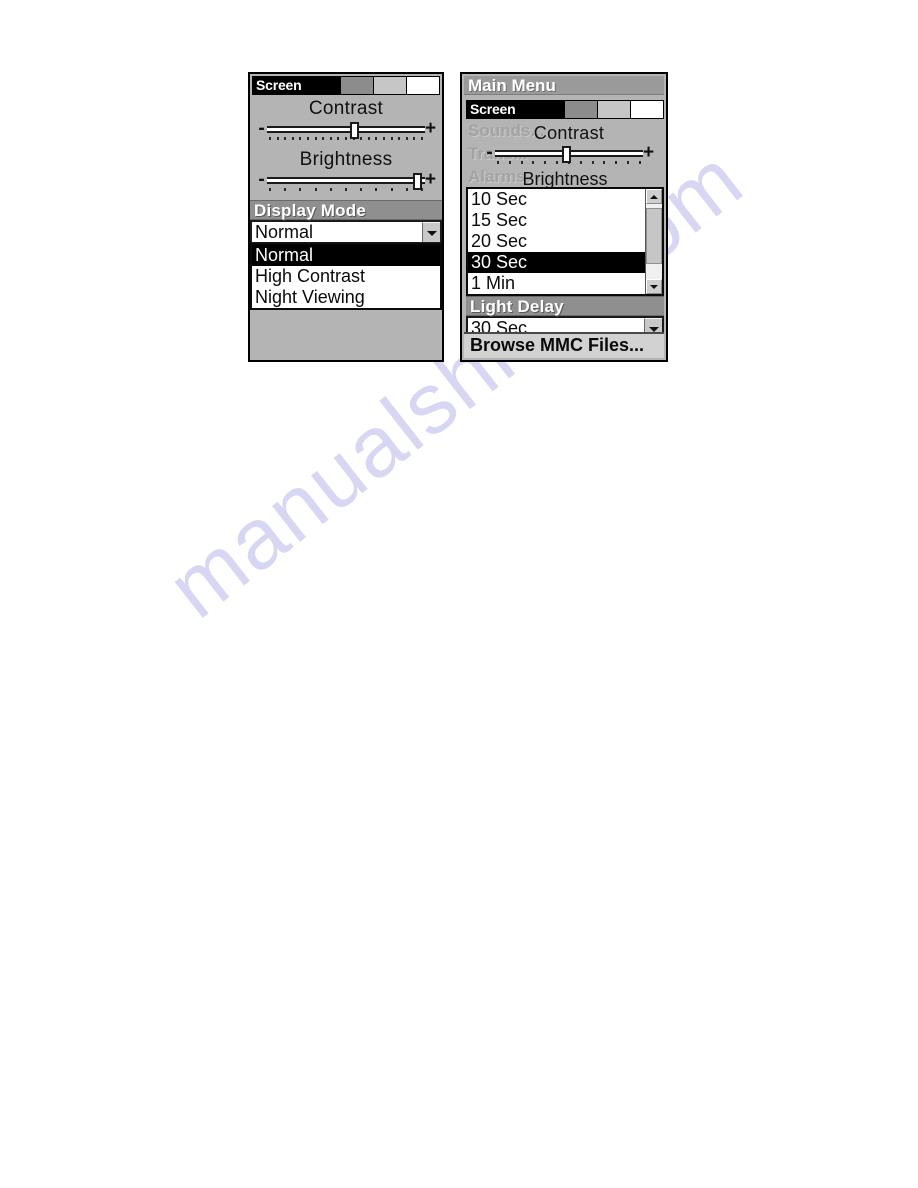  I want to click on screen-titlebar-left: Screen, so click(346, 85).